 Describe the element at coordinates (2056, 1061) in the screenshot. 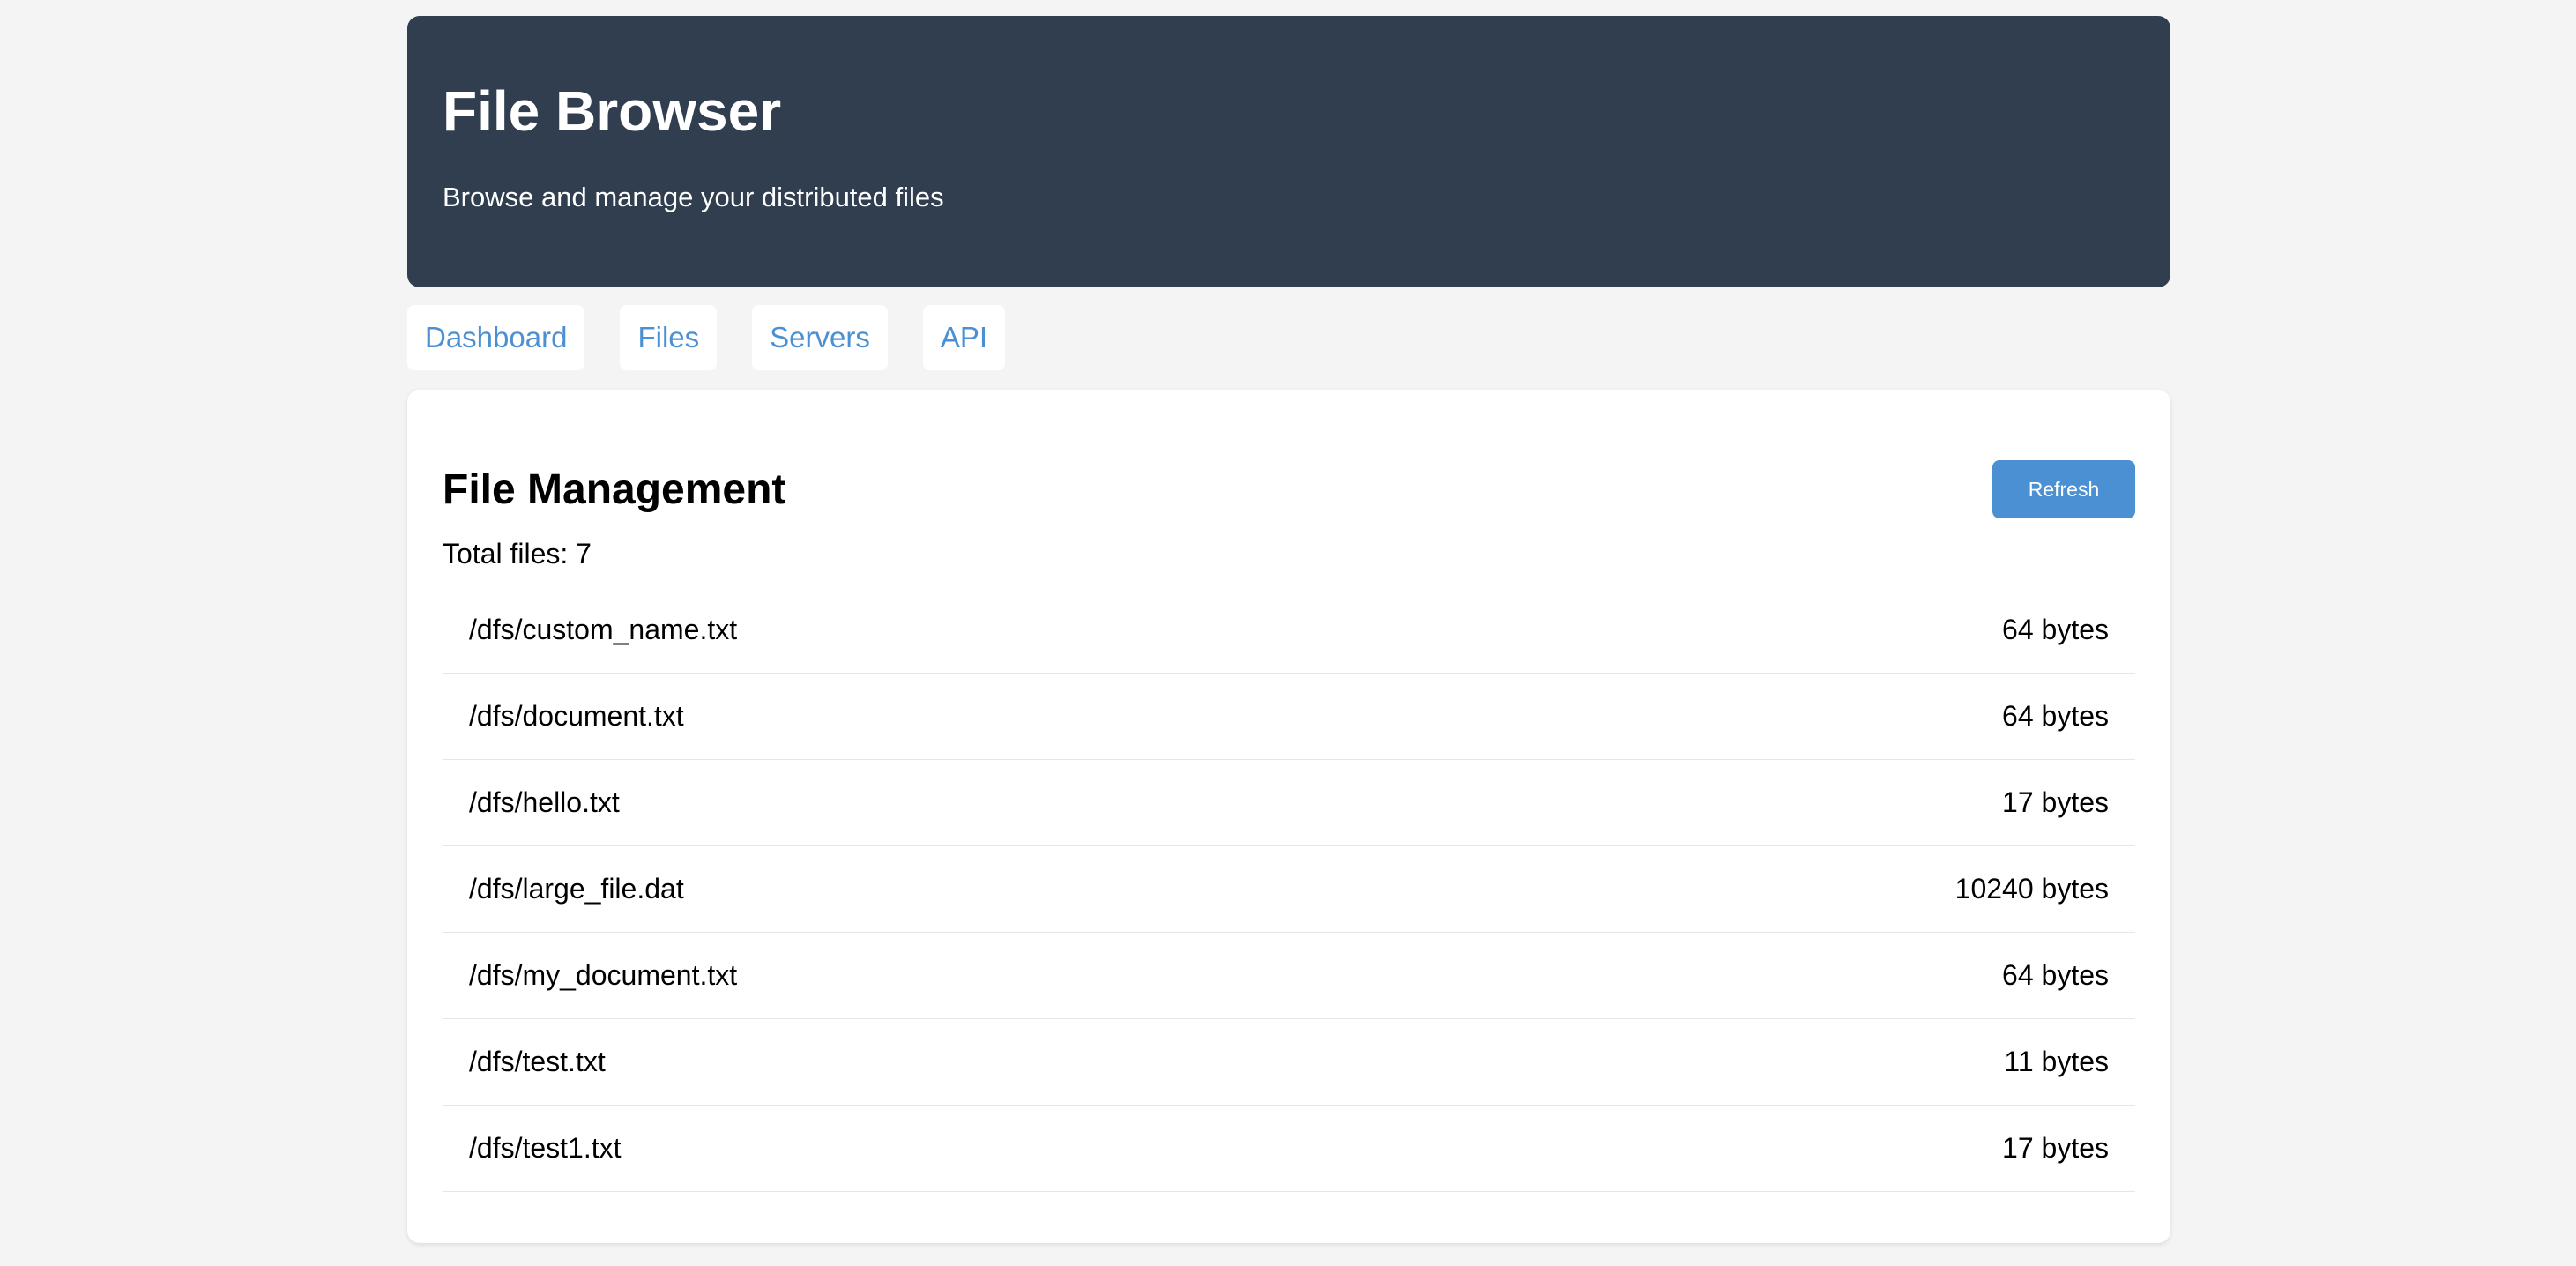

I see `file-size: 11 bytes` at that location.